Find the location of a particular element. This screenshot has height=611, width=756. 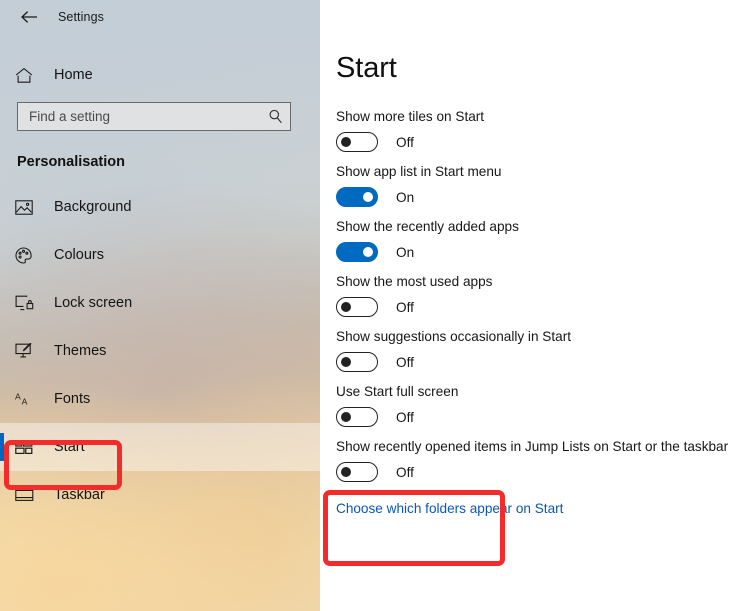

selection-indicator is located at coordinates (2, 447).